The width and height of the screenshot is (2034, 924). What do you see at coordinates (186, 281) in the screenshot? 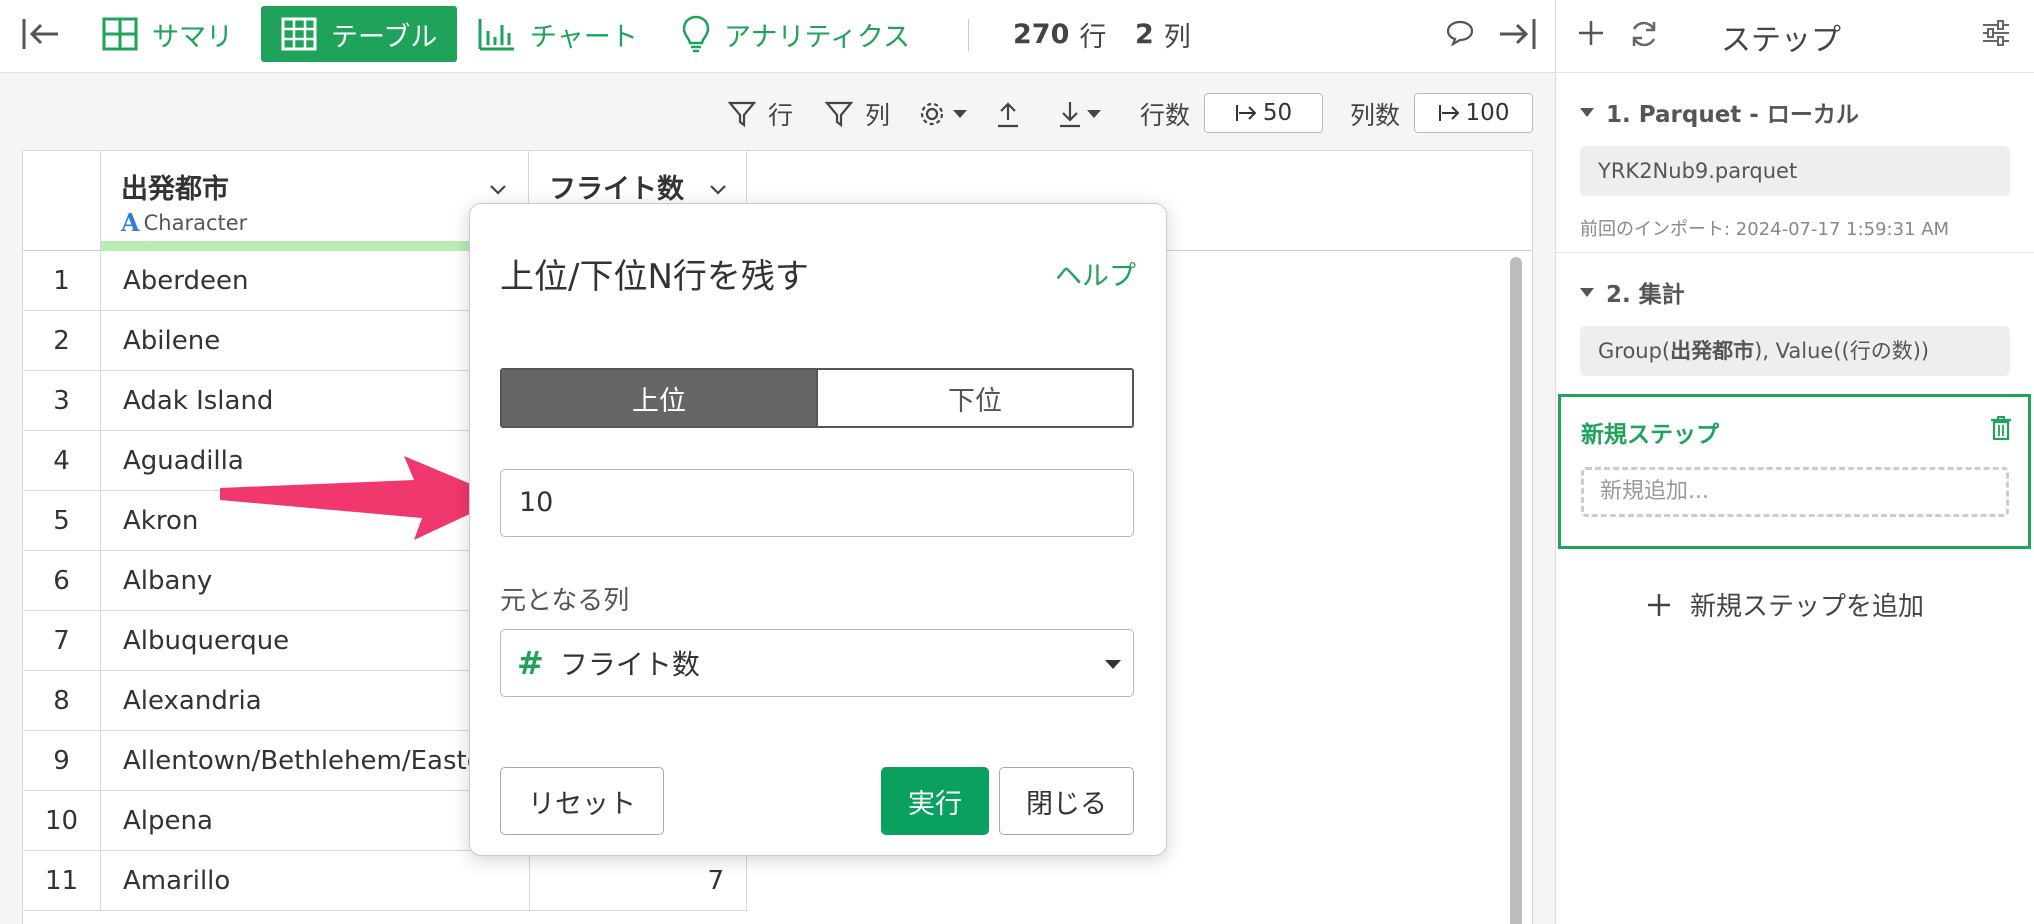
I see `city-cell: Aberdeen` at bounding box center [186, 281].